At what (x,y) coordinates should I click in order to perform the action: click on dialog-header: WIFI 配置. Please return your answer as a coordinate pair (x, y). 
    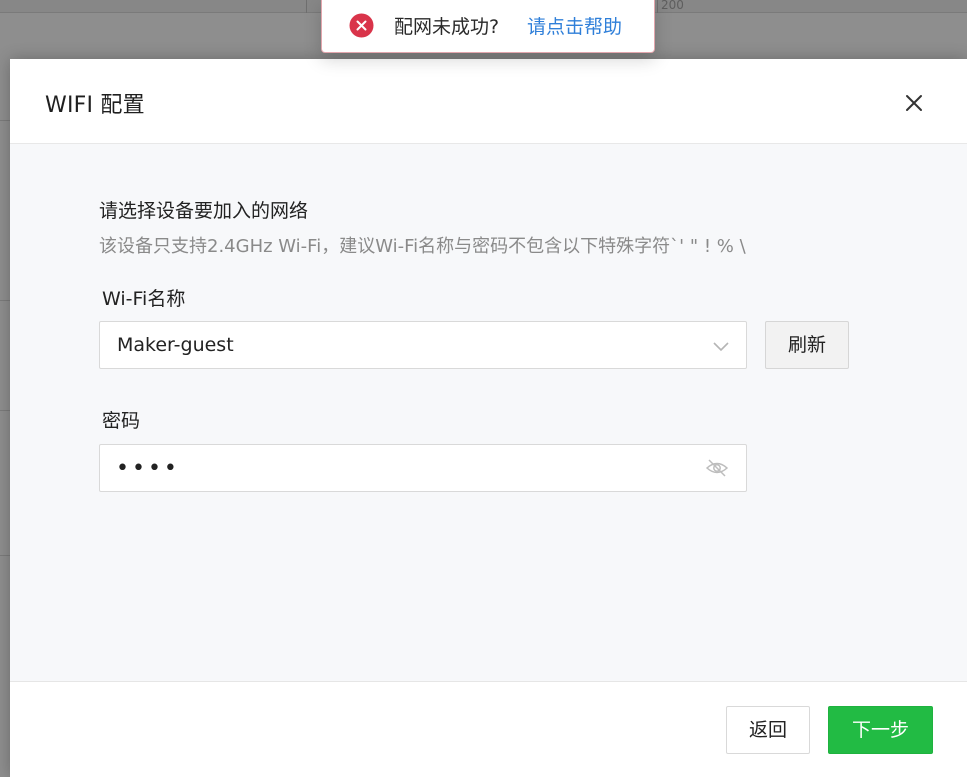
    Looking at the image, I should click on (488, 101).